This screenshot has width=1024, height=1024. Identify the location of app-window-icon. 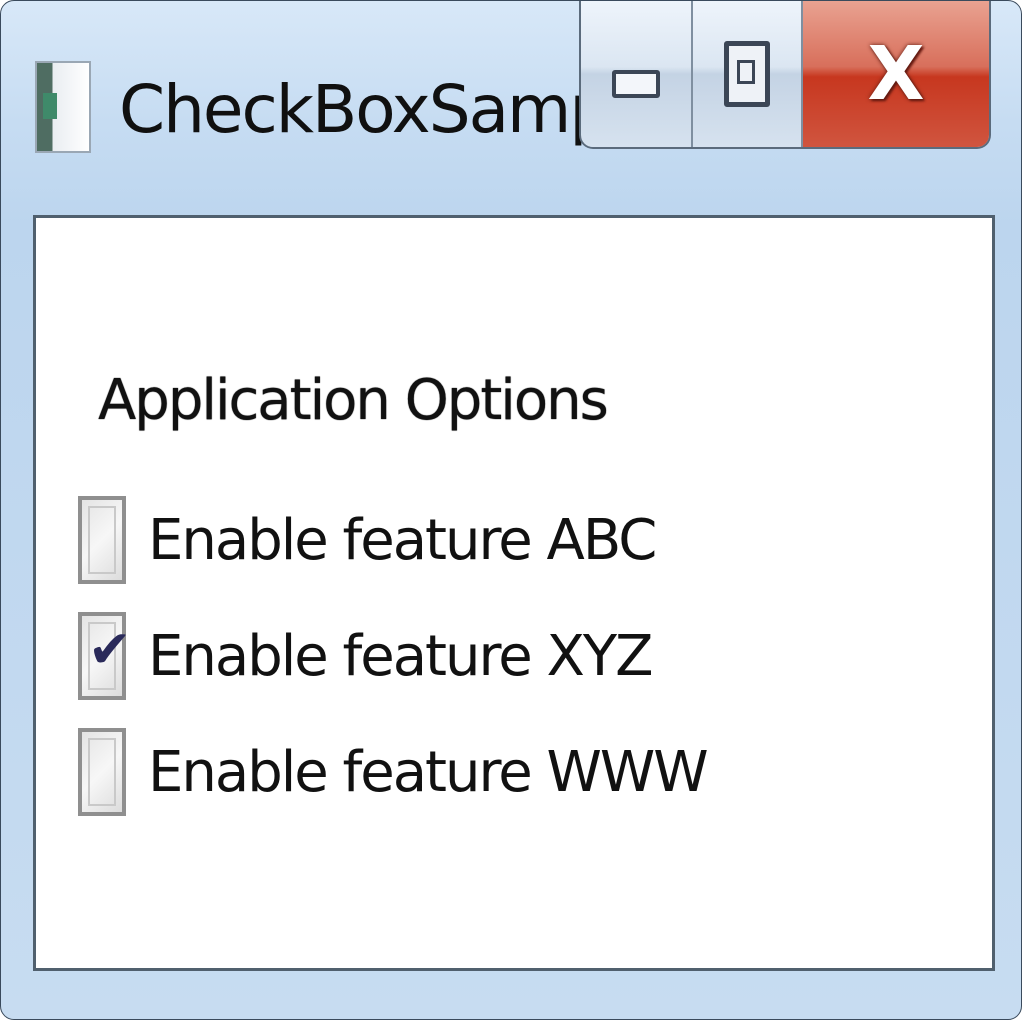
(63, 107).